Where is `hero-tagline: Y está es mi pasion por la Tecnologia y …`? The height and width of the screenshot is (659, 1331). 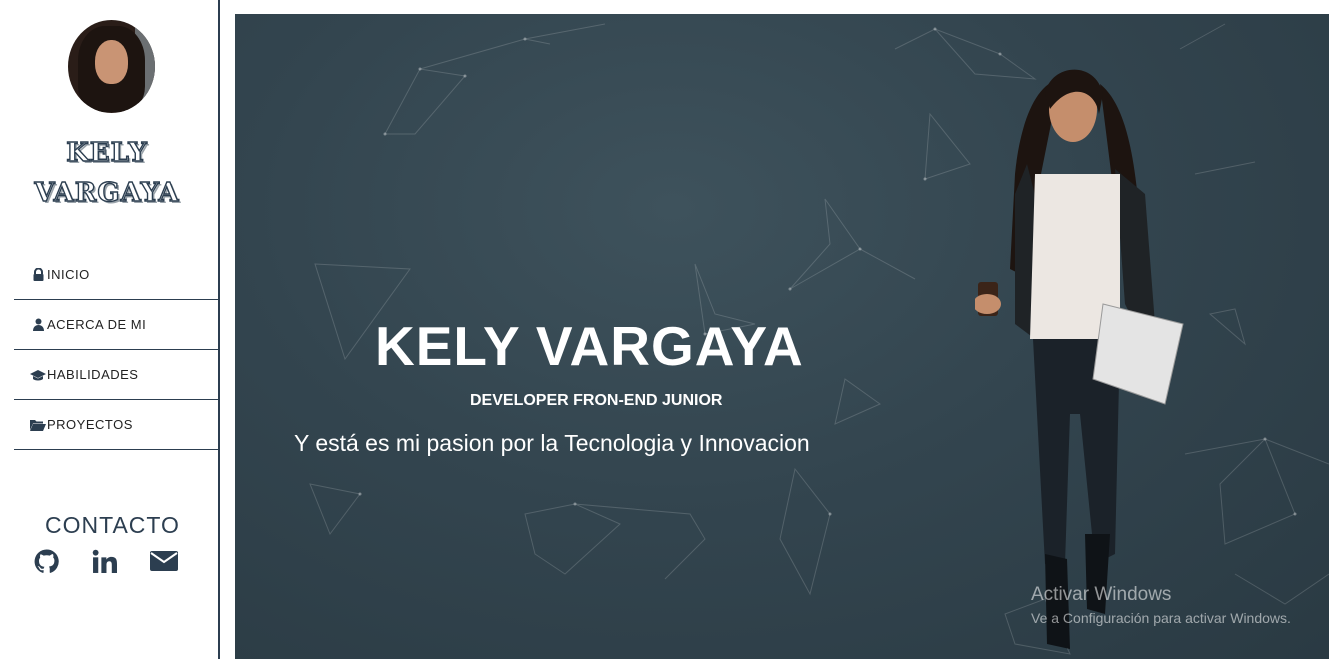 hero-tagline: Y está es mi pasion por la Tecnologia y … is located at coordinates (552, 443).